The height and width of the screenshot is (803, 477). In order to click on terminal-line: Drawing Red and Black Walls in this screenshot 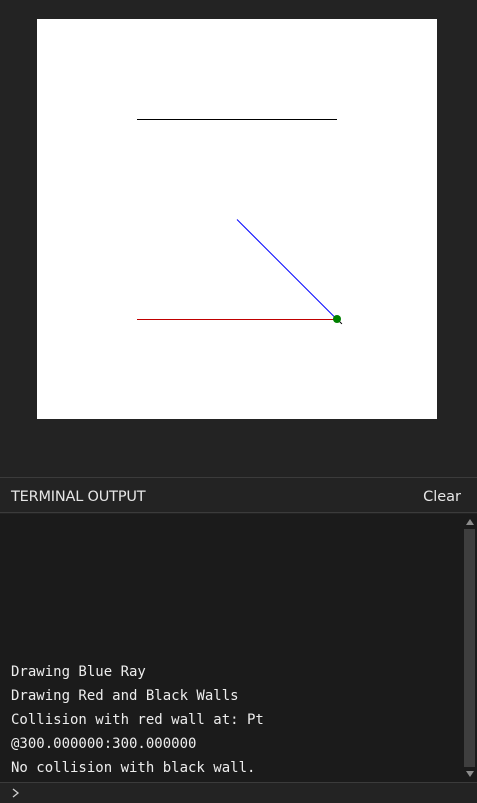, I will do `click(125, 696)`.